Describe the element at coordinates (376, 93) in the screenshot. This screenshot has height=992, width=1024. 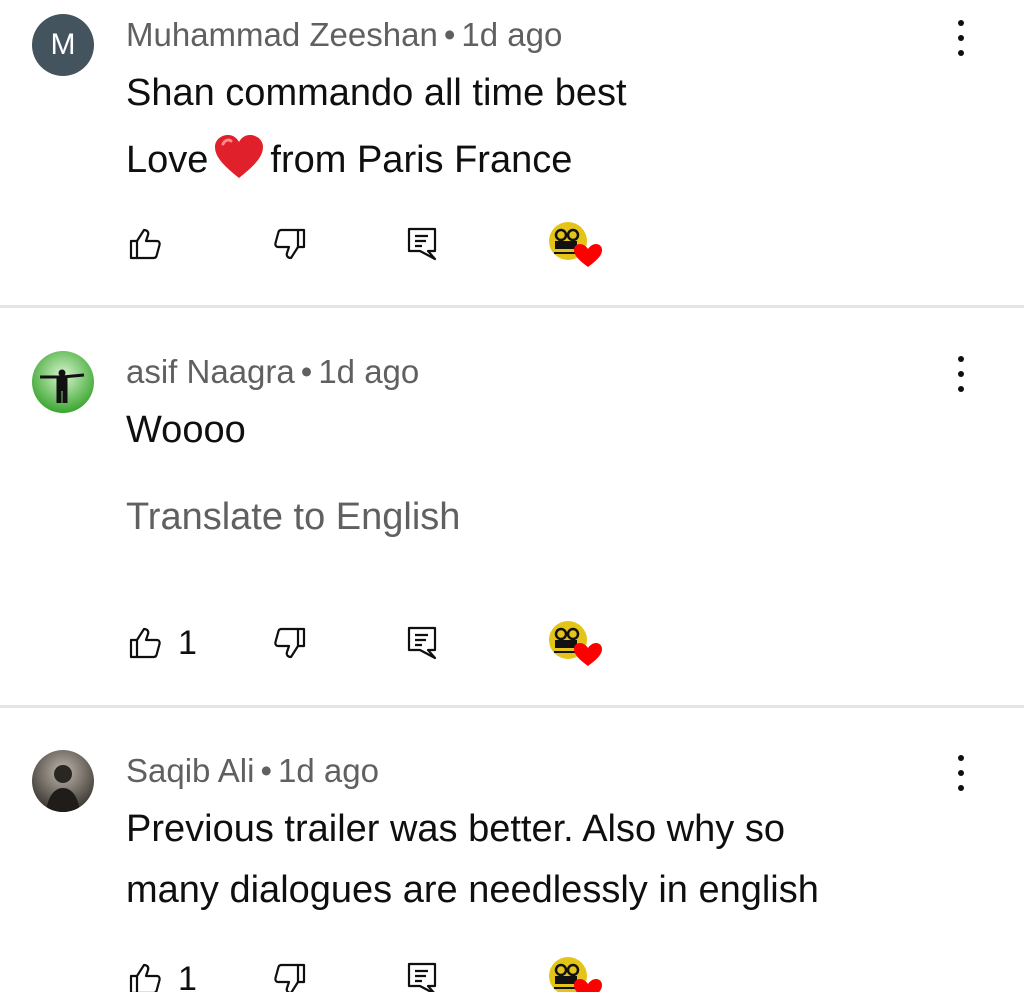
I see `comment-text-line: Shan commando all time best` at that location.